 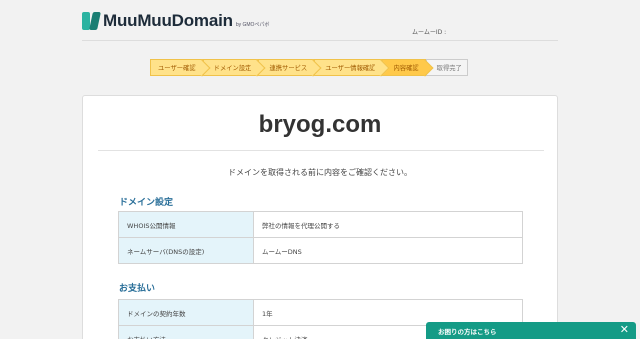 I want to click on header: MuuMuuDomain by GMOペパボ ムームーID :, so click(x=320, y=21).